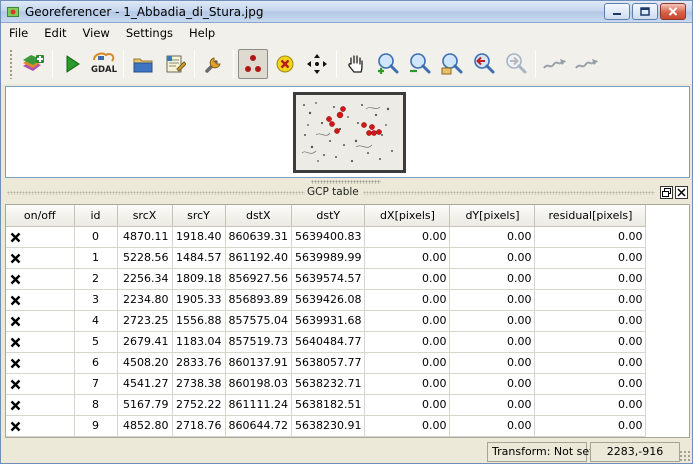 The width and height of the screenshot is (693, 464). I want to click on menu-edit: Edit, so click(55, 33).